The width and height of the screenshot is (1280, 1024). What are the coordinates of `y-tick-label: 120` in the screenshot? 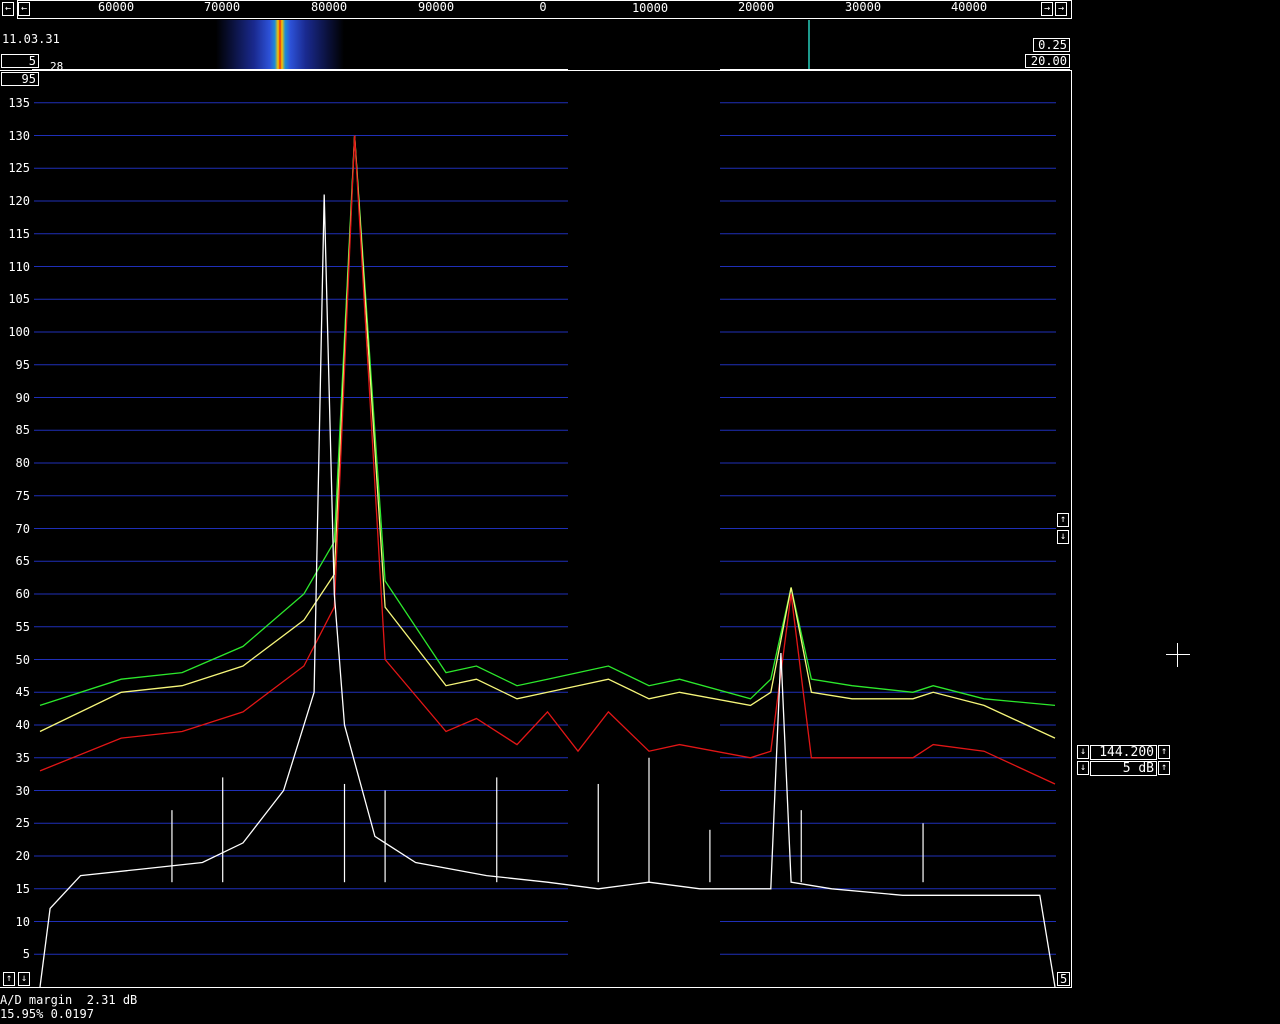 It's located at (19, 201).